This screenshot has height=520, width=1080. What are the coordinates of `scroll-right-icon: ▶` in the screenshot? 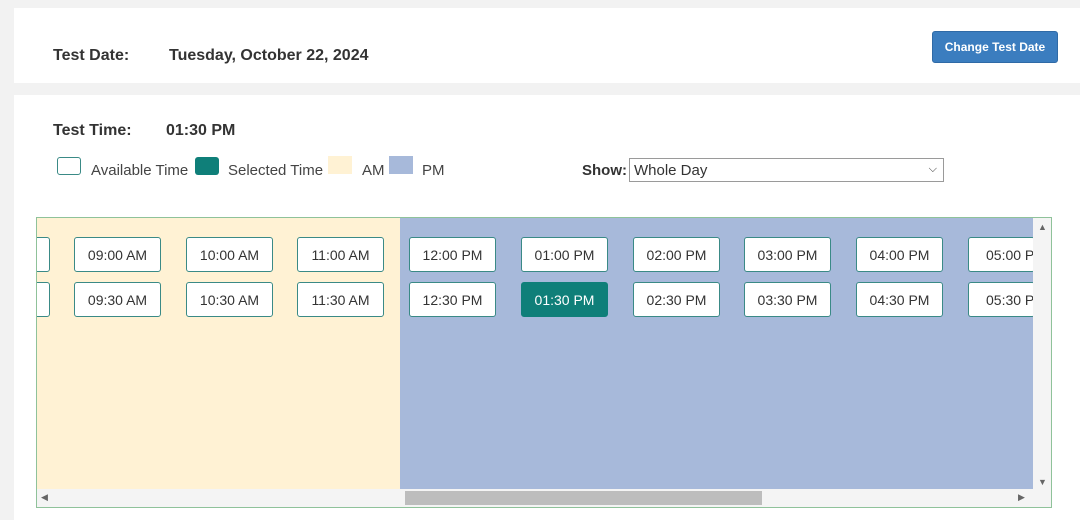 It's located at (1021, 497).